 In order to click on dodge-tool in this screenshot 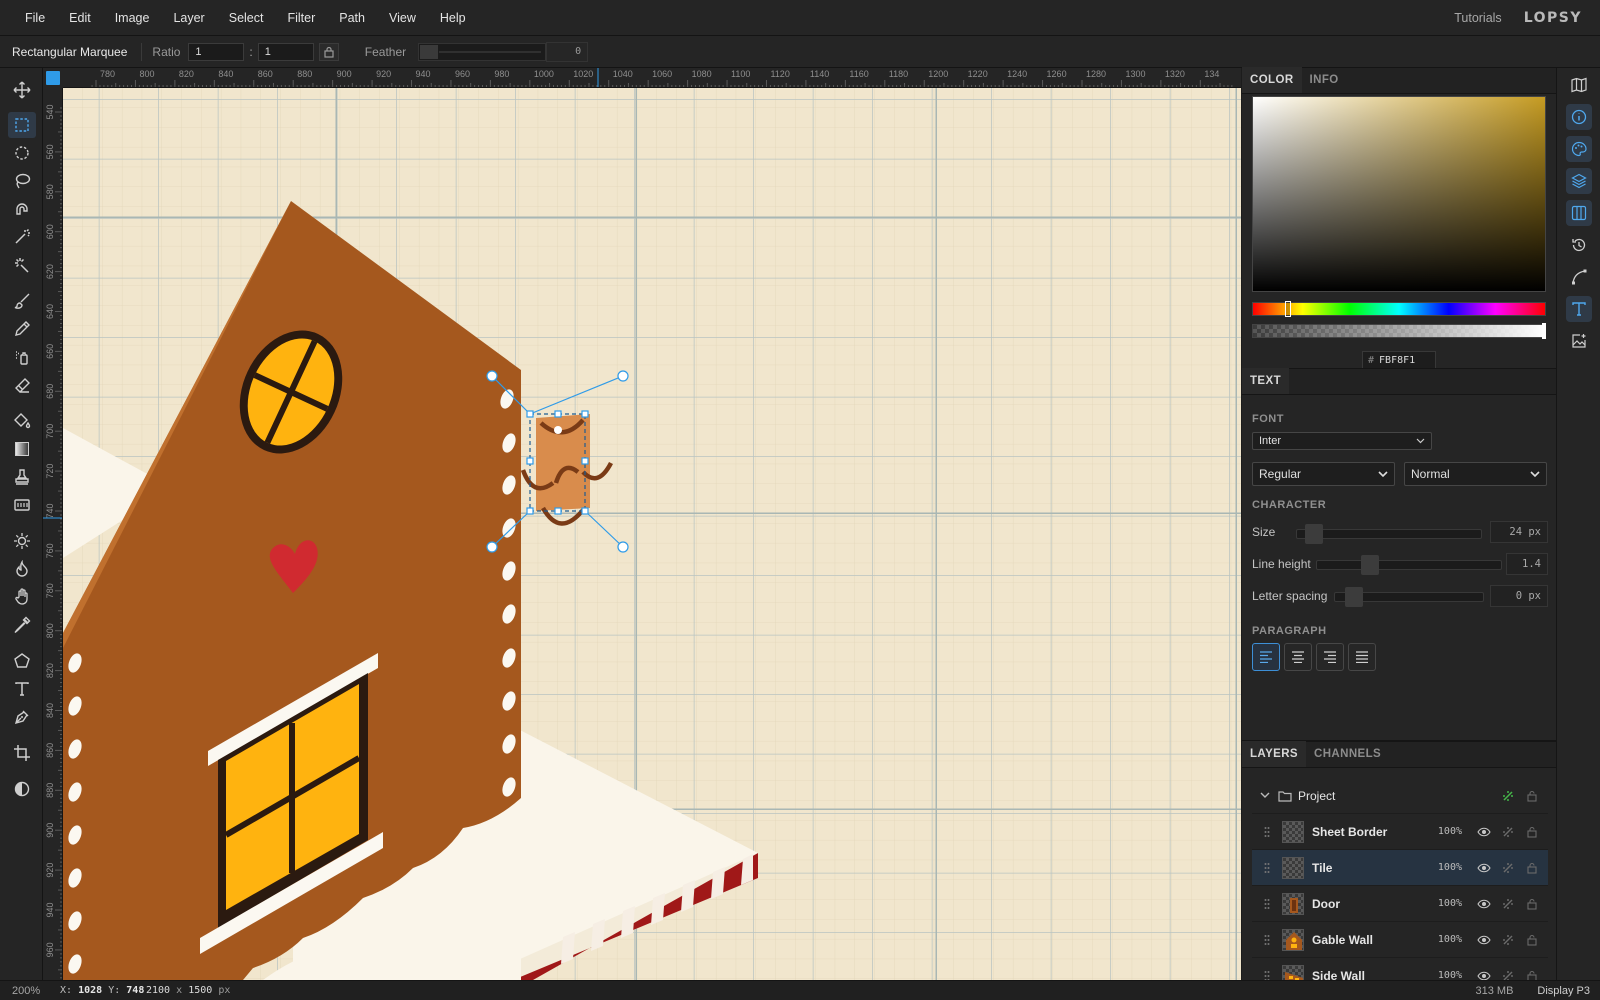, I will do `click(22, 541)`.